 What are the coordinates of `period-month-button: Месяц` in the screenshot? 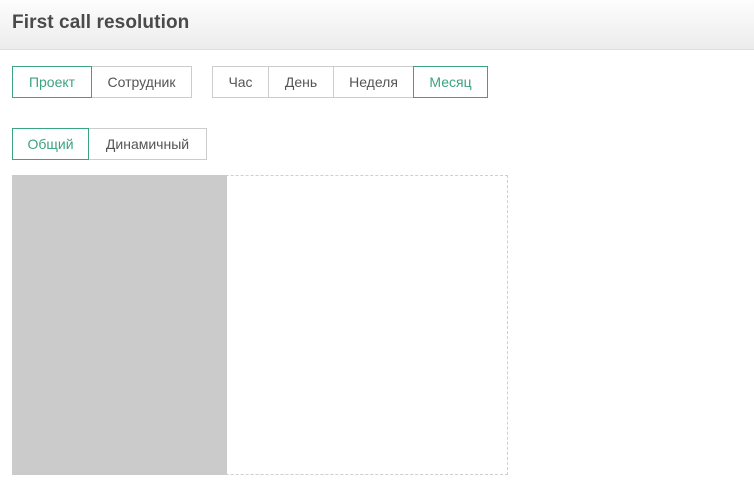 It's located at (450, 82).